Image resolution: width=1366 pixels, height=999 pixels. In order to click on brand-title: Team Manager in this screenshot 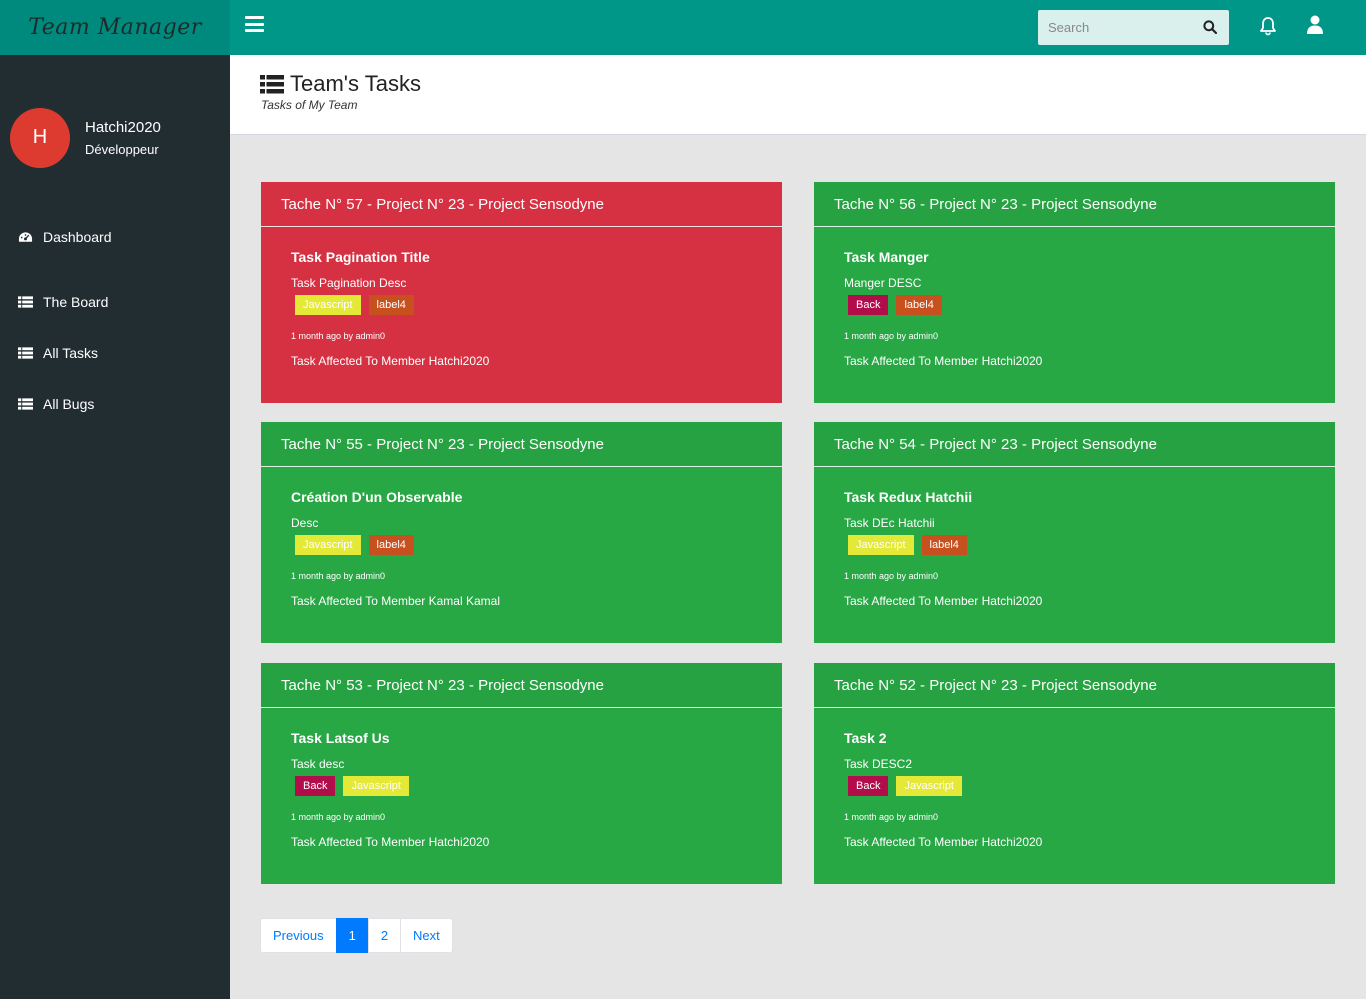, I will do `click(115, 27)`.